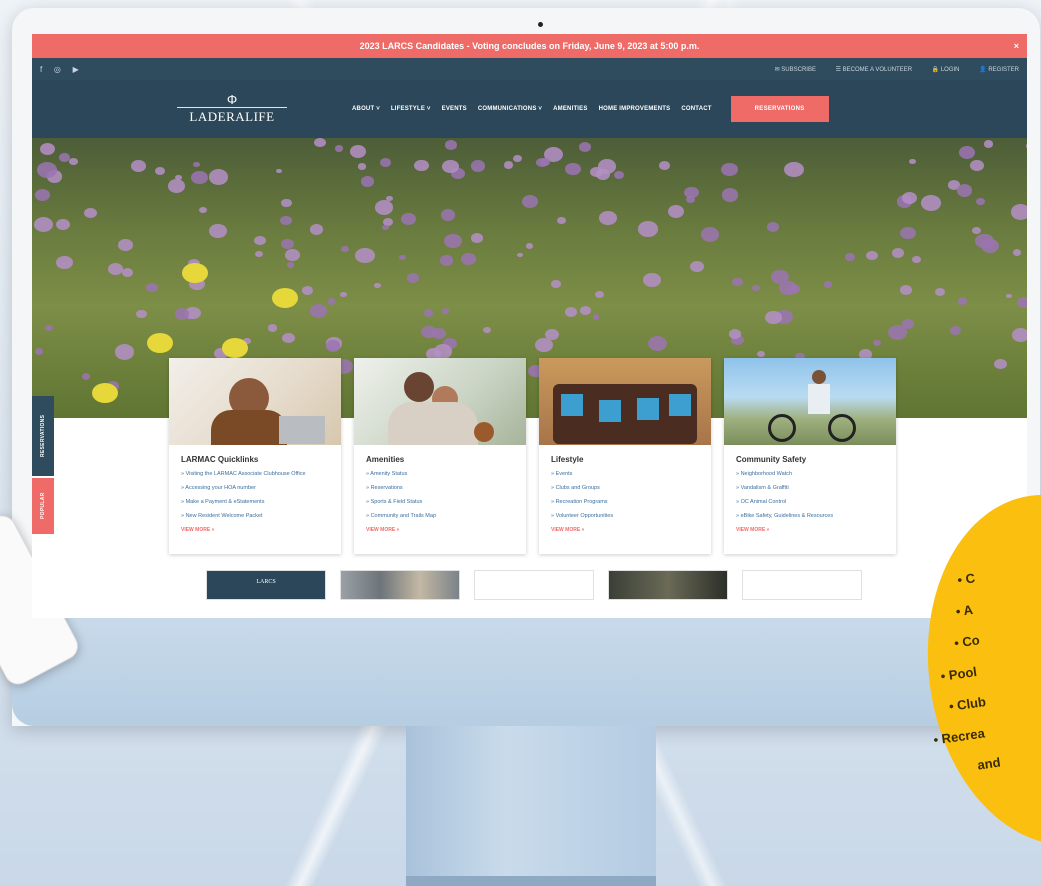 This screenshot has width=1041, height=886. Describe the element at coordinates (366, 109) in the screenshot. I see `nav-about: ABOUT ˅` at that location.